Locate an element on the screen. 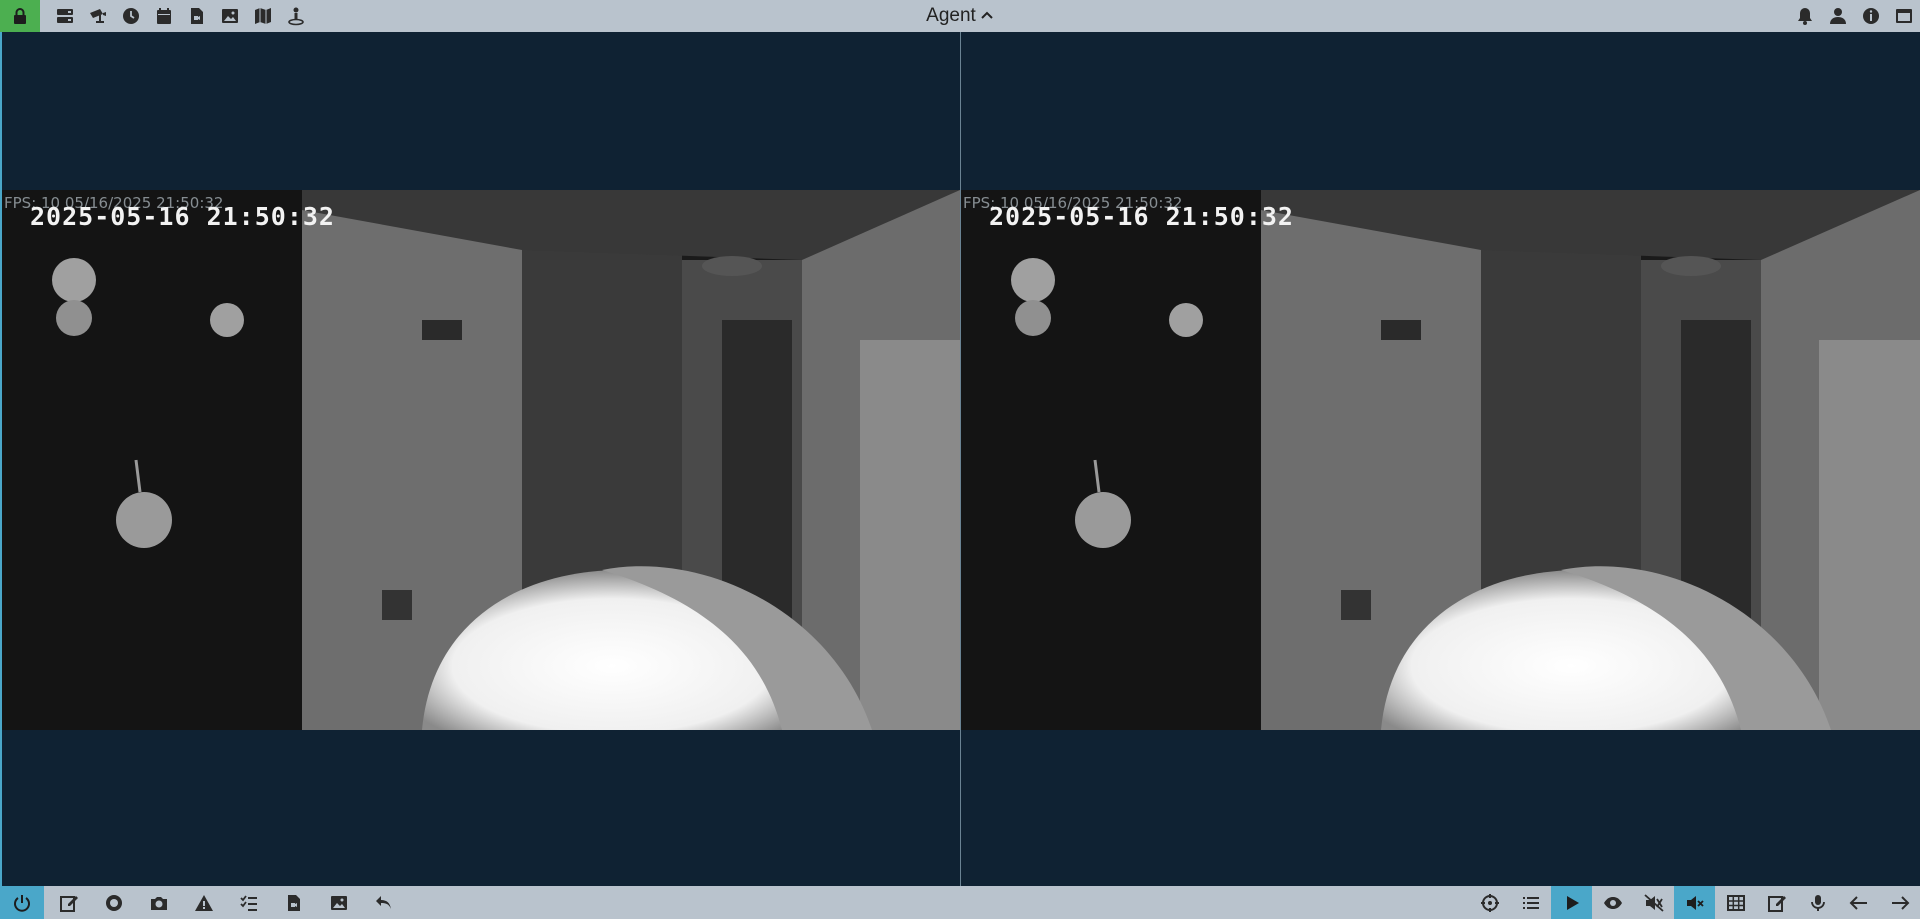  info-icon is located at coordinates (1870, 16).